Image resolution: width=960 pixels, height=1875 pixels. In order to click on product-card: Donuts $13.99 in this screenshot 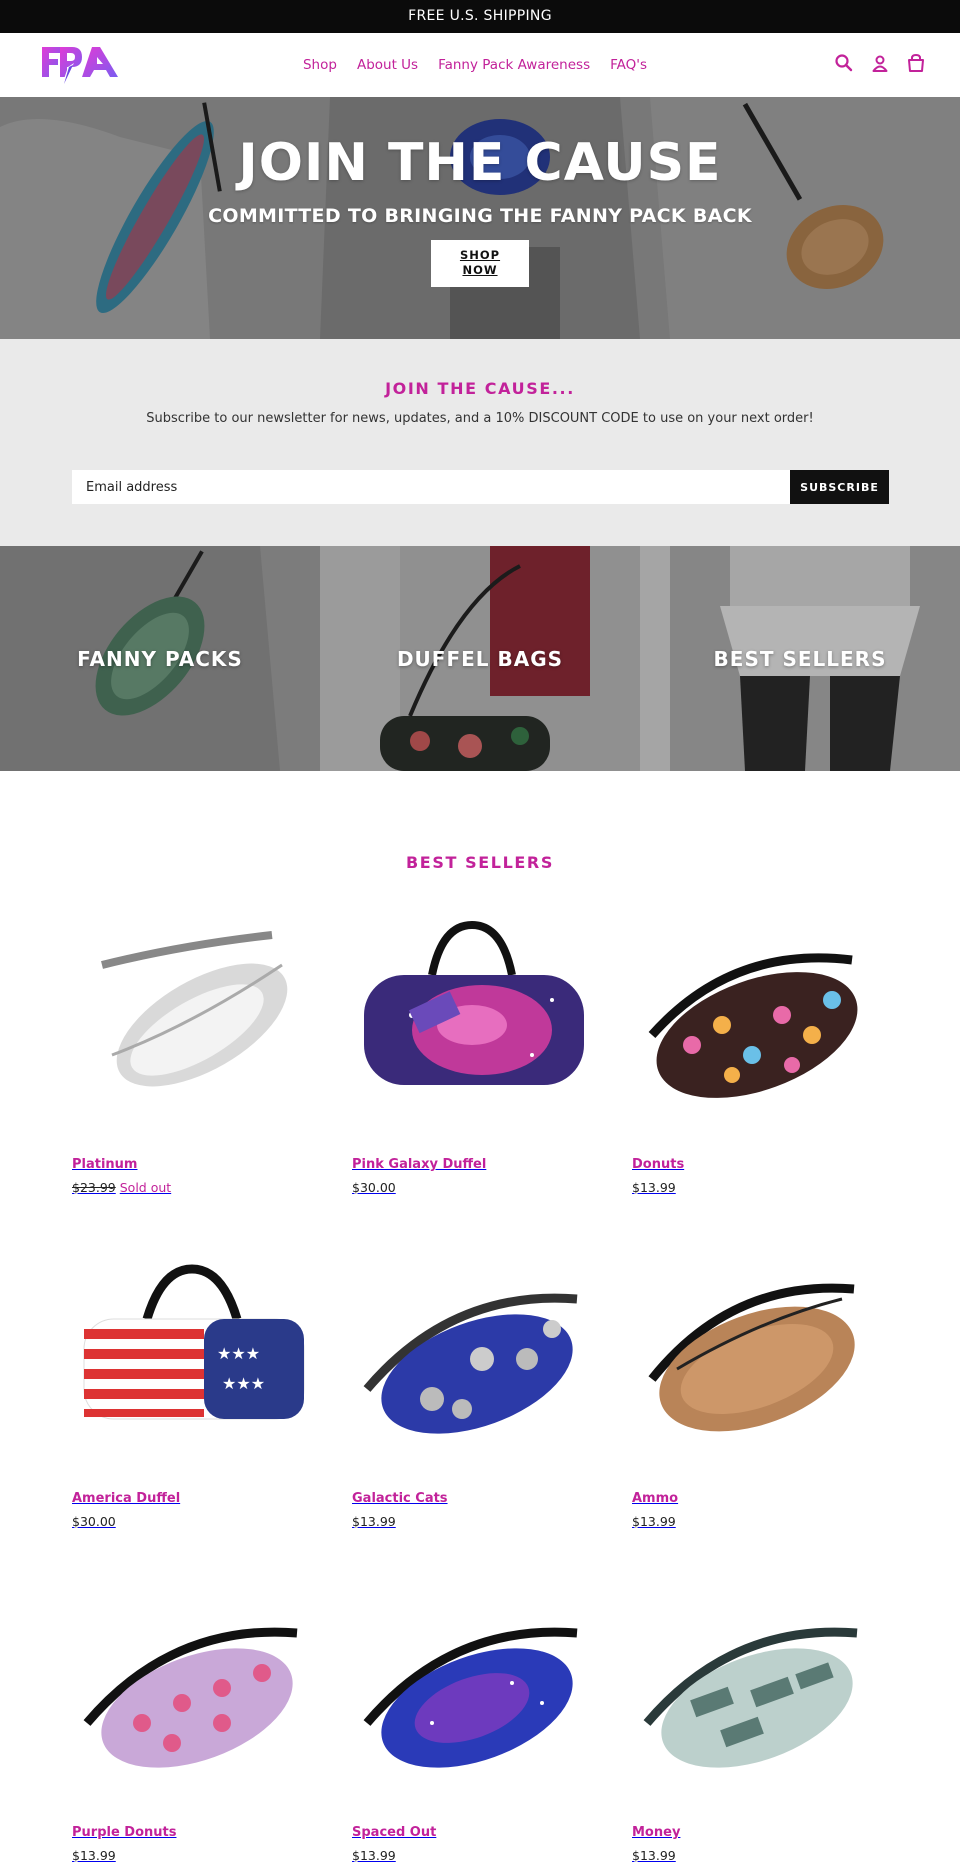, I will do `click(752, 1072)`.